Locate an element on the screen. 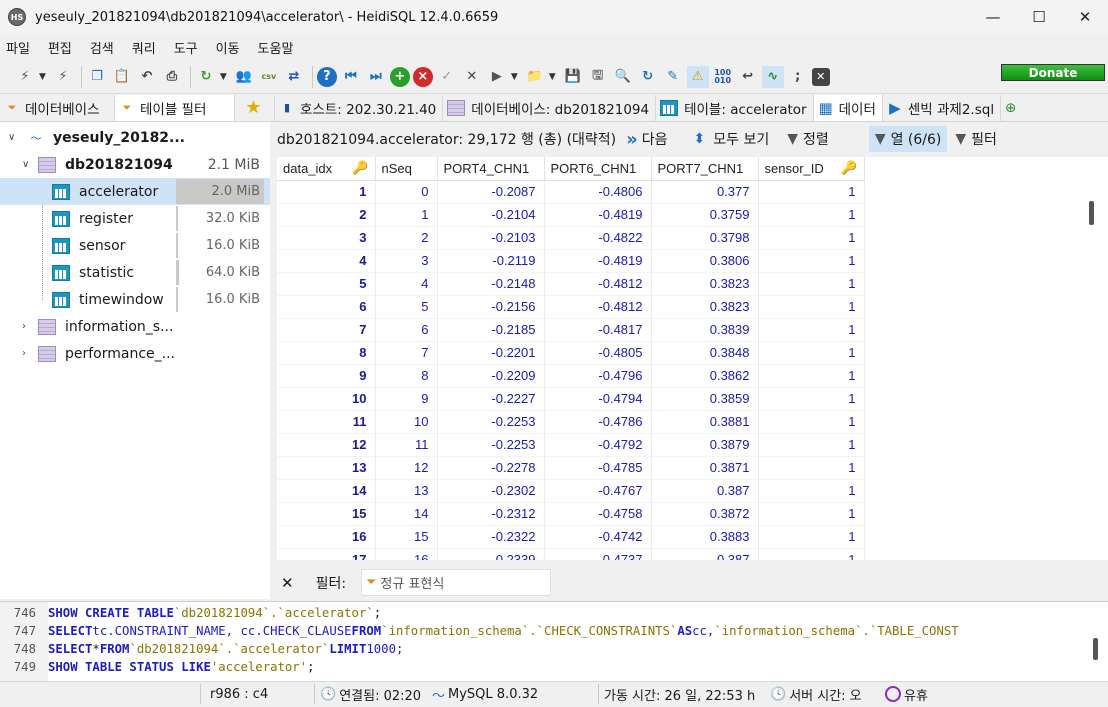  table-row: 13 12 -0.2278 -0.4785 0.3871 1 is located at coordinates (571, 468).